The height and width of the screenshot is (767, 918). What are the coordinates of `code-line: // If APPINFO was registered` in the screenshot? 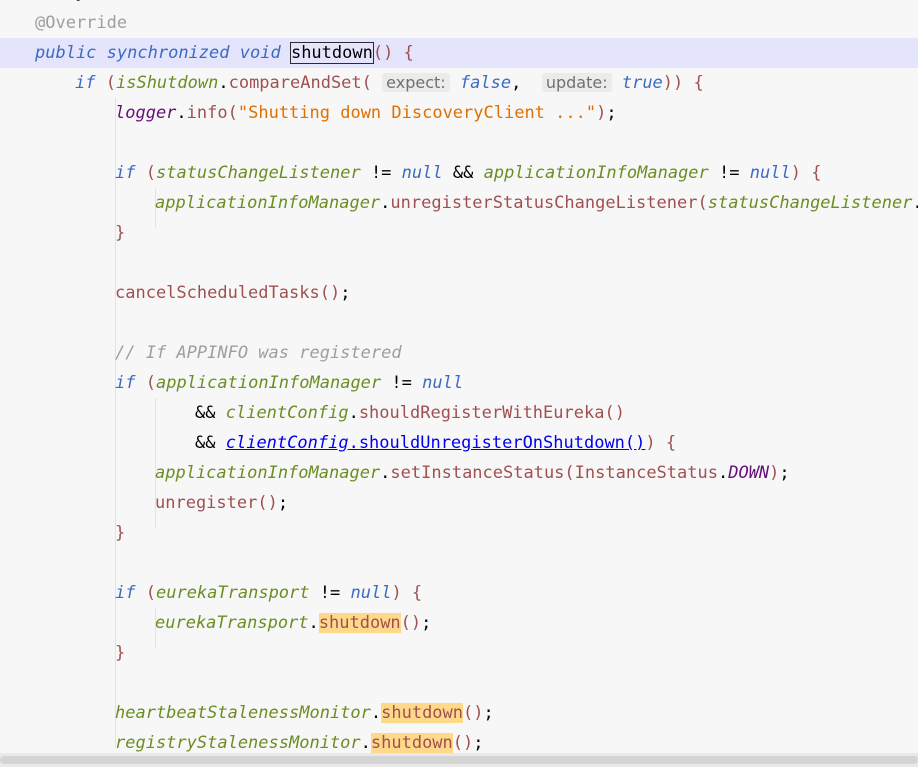 It's located at (459, 353).